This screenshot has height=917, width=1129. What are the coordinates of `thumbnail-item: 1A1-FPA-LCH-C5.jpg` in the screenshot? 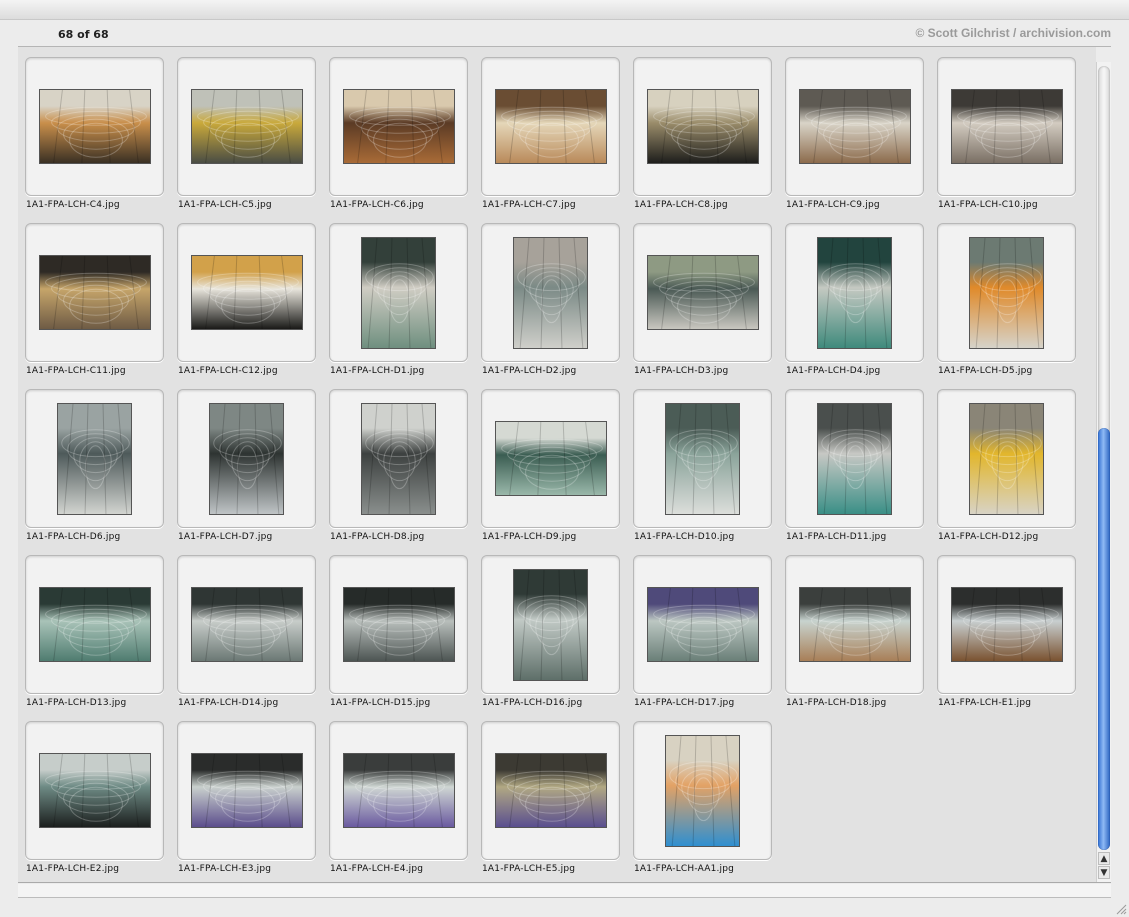 It's located at (246, 128).